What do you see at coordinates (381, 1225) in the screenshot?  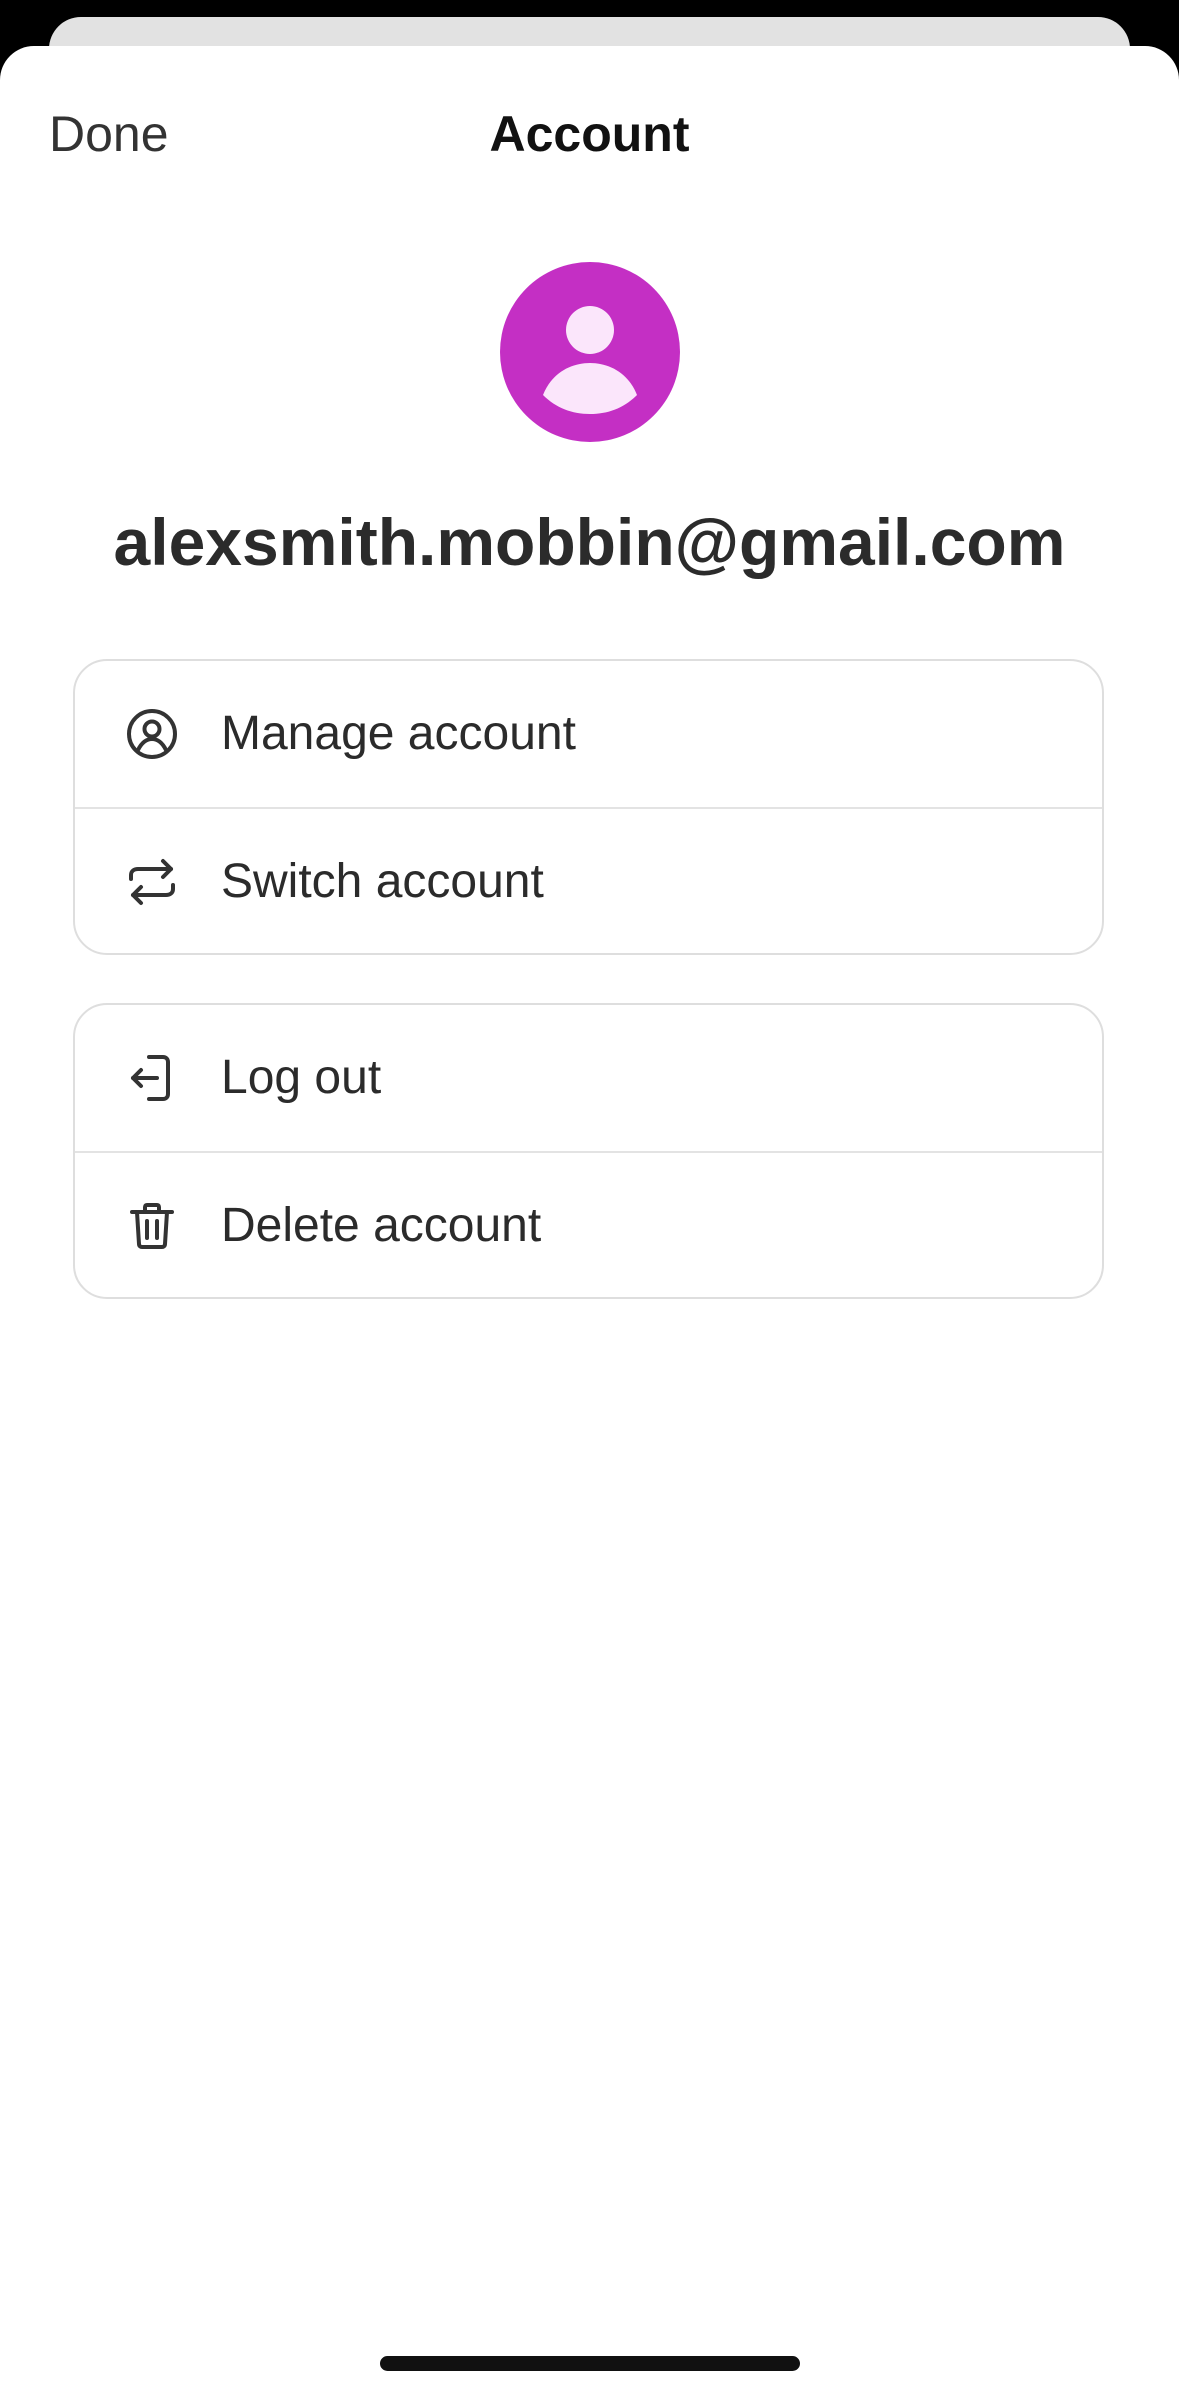 I see `delete-account-label: Delete account` at bounding box center [381, 1225].